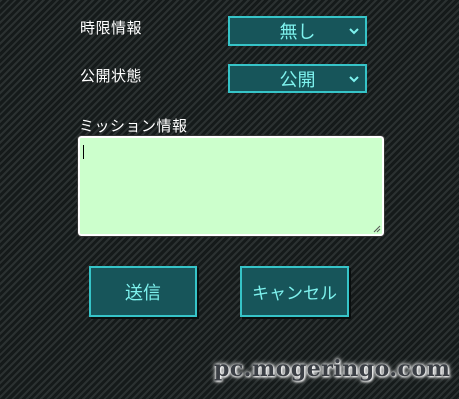 Image resolution: width=459 pixels, height=399 pixels. What do you see at coordinates (377, 229) in the screenshot?
I see `resize-grip-icon` at bounding box center [377, 229].